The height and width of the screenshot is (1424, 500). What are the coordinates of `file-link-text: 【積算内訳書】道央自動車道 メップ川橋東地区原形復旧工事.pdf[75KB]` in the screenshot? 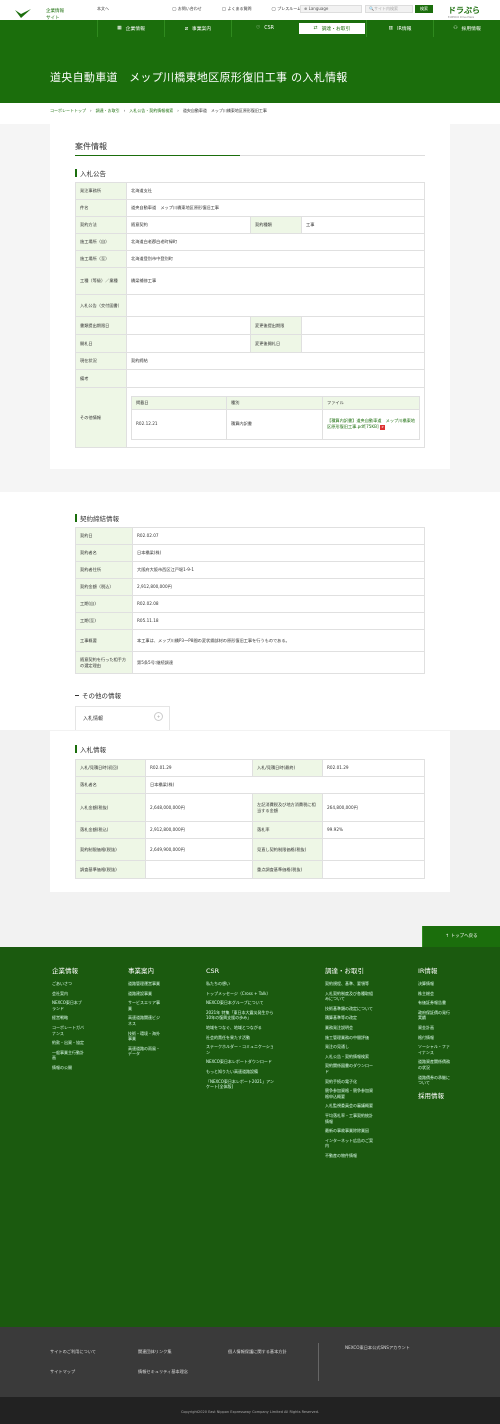 It's located at (371, 423).